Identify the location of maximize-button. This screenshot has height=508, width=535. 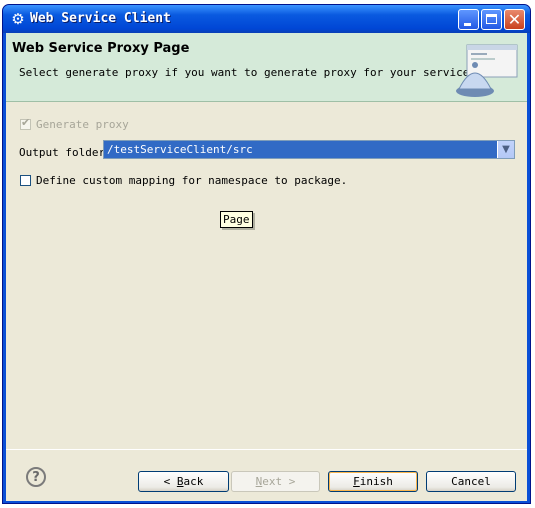
(491, 19).